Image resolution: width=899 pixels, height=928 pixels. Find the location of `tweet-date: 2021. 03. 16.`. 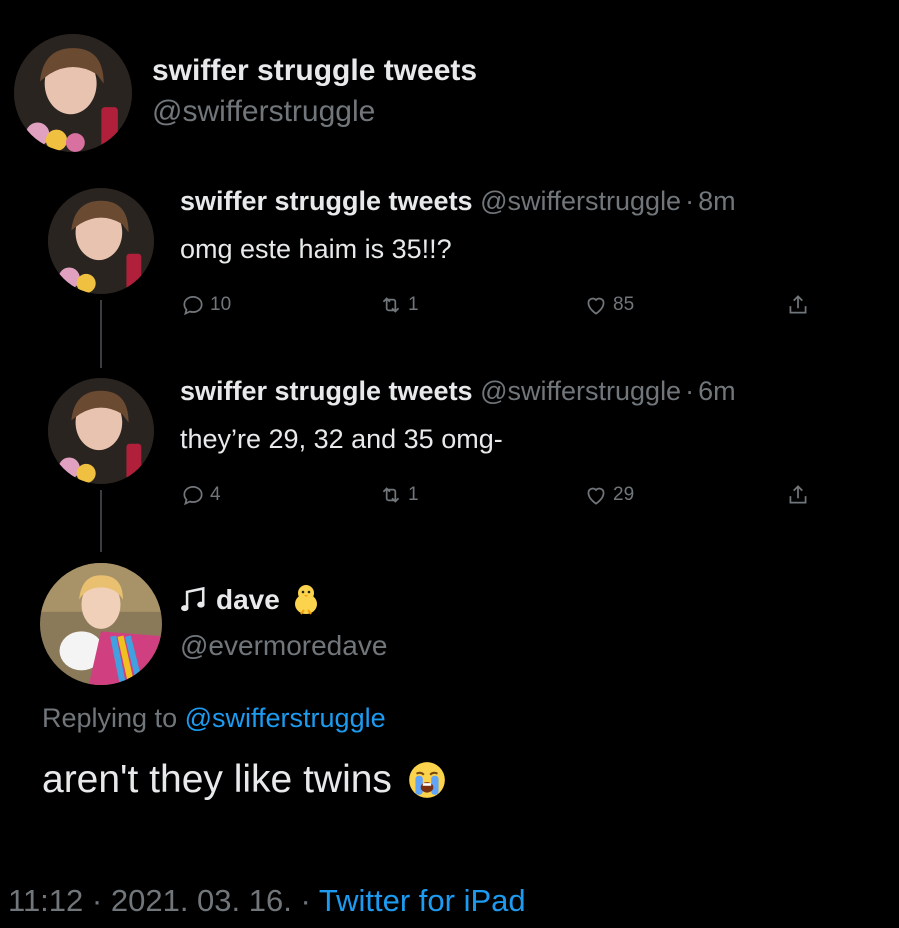

tweet-date: 2021. 03. 16. is located at coordinates (201, 900).